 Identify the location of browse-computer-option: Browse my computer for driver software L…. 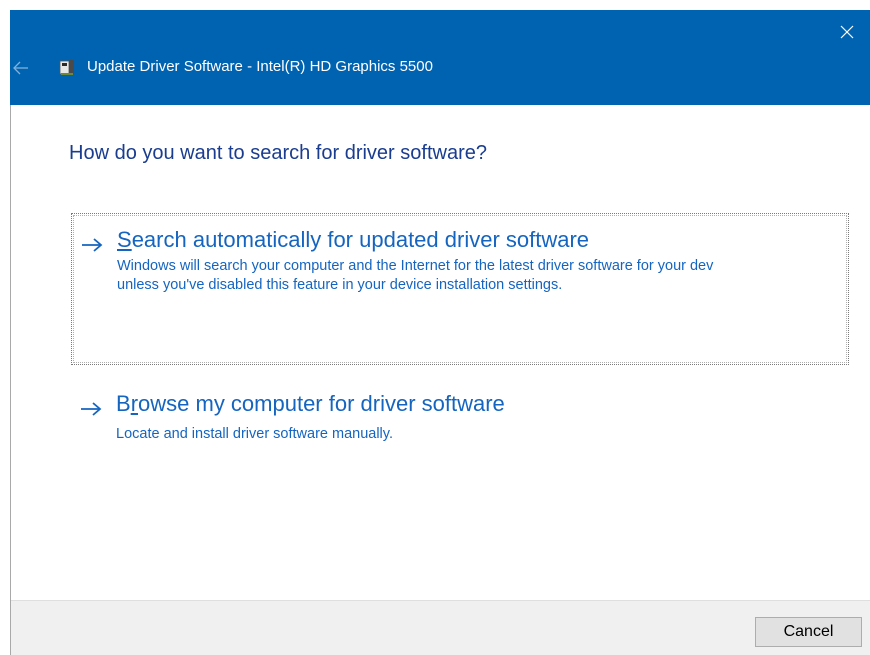
(460, 421).